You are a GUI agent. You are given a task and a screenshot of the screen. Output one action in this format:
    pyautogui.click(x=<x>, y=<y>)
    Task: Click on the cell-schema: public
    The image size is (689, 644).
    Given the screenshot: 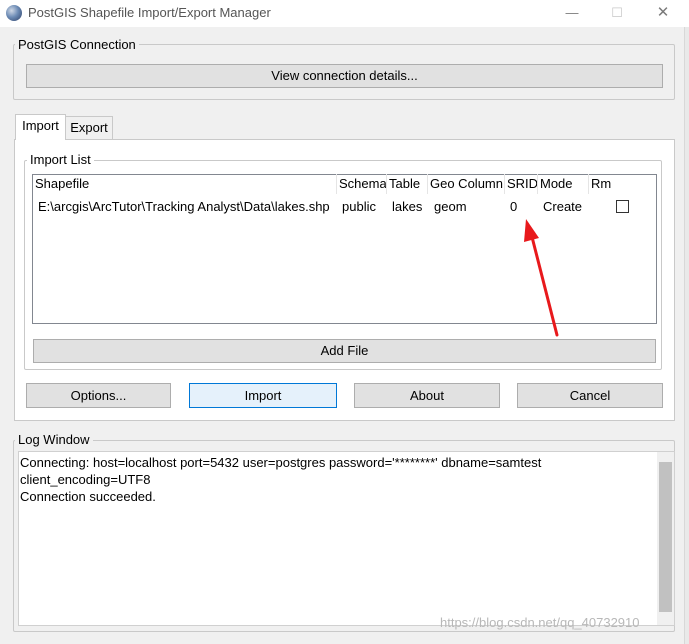 What is the action you would take?
    pyautogui.click(x=359, y=206)
    